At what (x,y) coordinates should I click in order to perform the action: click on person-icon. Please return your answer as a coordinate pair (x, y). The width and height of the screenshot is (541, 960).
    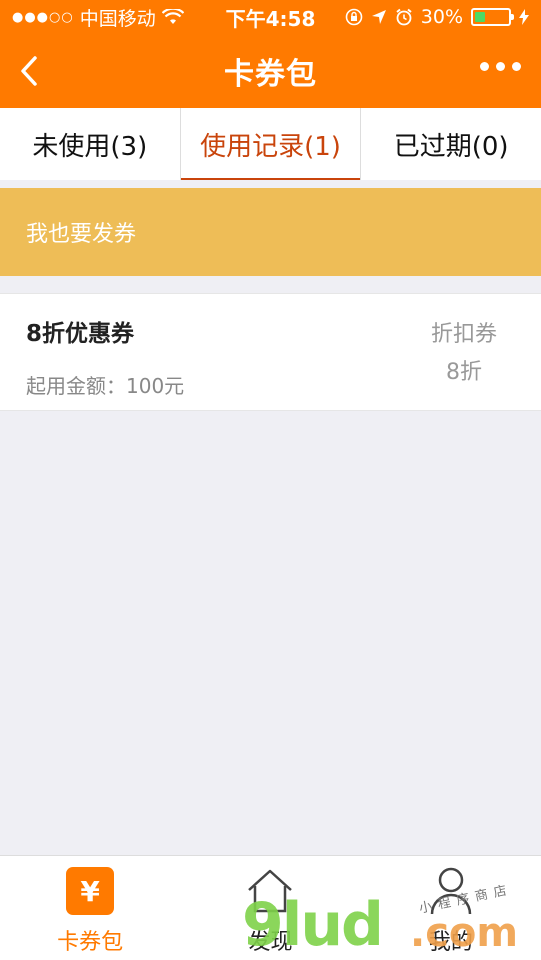
    Looking at the image, I should click on (451, 891).